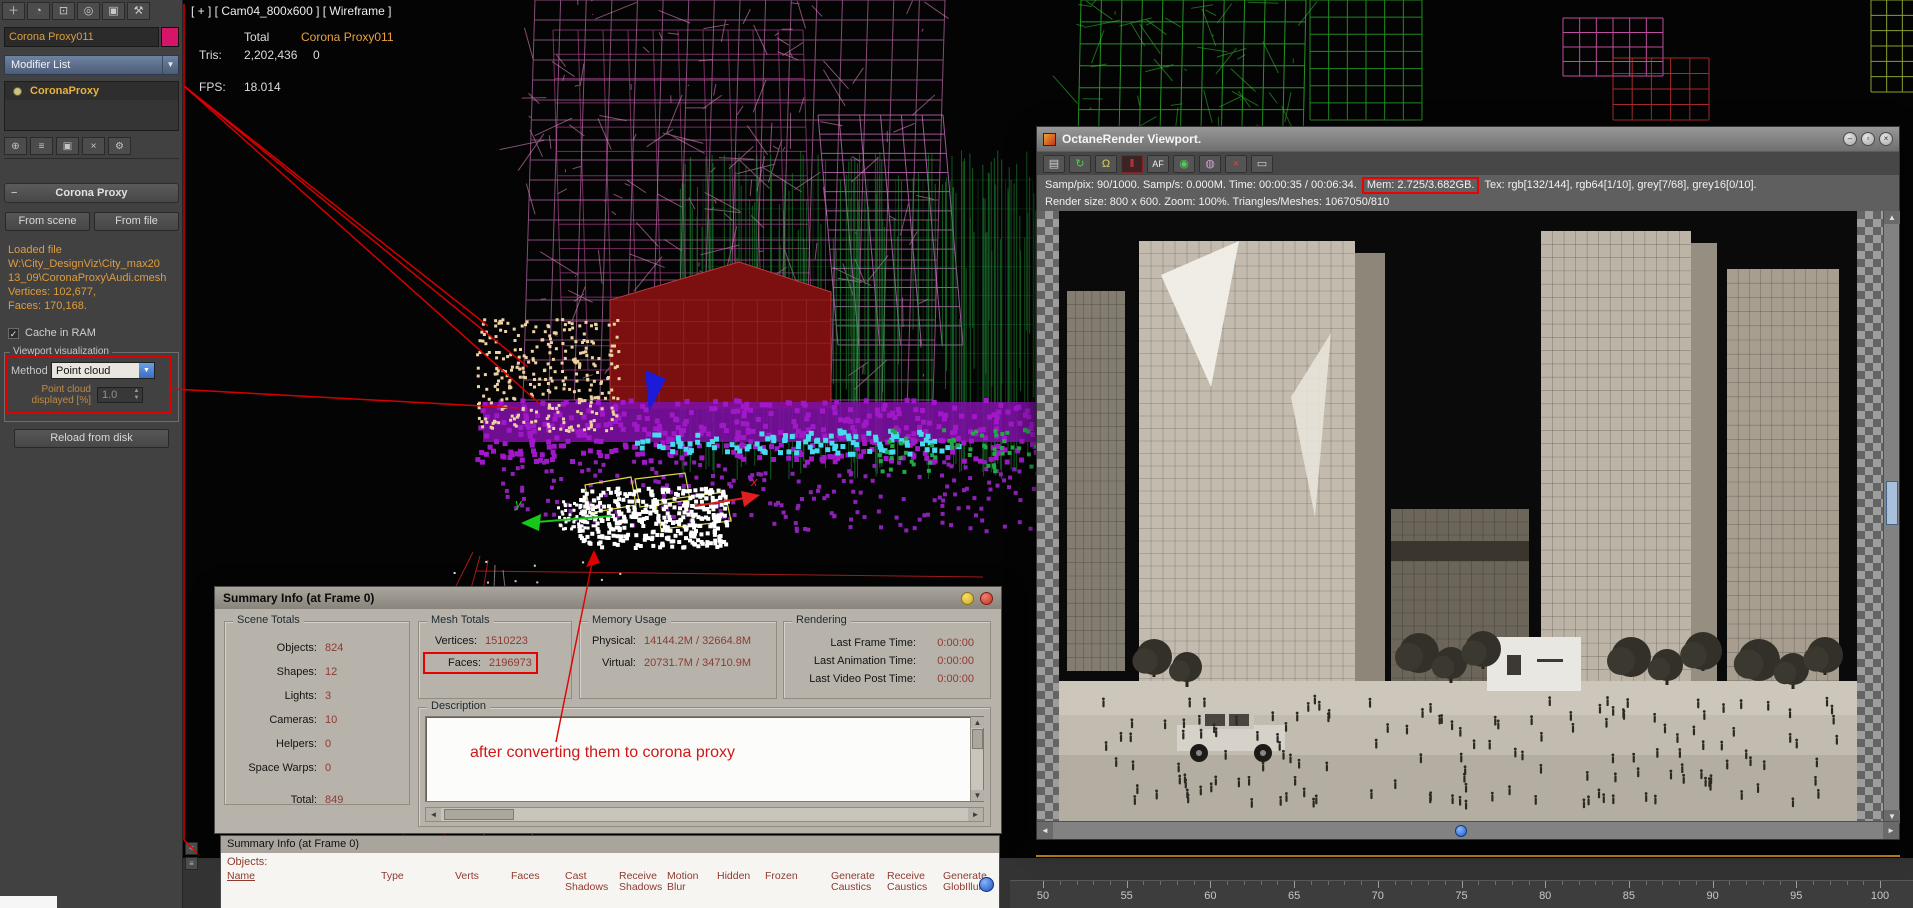 This screenshot has height=908, width=1913. I want to click on minimize-button: –, so click(1850, 139).